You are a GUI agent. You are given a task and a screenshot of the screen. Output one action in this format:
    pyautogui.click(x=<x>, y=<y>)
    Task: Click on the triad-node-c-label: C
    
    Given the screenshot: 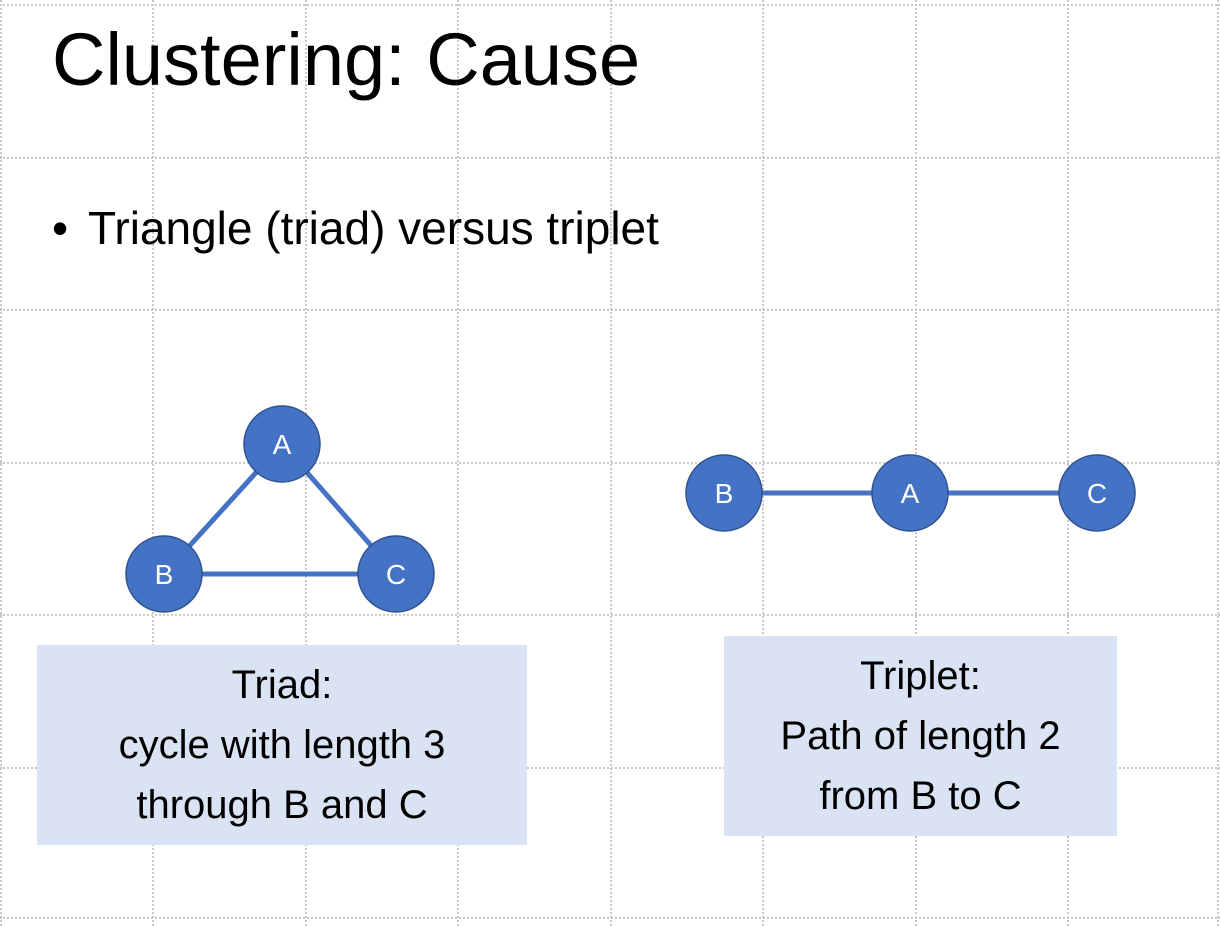 What is the action you would take?
    pyautogui.click(x=396, y=574)
    